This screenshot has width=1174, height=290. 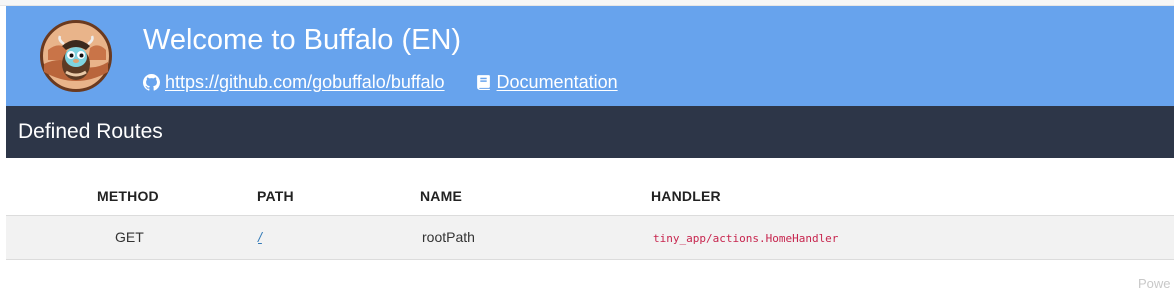 What do you see at coordinates (129, 237) in the screenshot?
I see `route-method: GET` at bounding box center [129, 237].